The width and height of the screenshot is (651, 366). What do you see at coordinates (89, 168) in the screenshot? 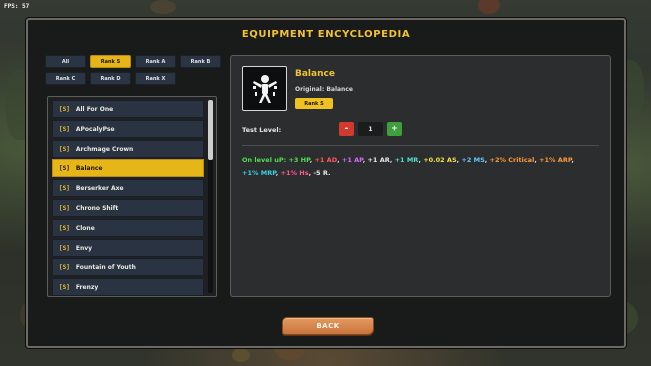
I see `item-label: Balance` at bounding box center [89, 168].